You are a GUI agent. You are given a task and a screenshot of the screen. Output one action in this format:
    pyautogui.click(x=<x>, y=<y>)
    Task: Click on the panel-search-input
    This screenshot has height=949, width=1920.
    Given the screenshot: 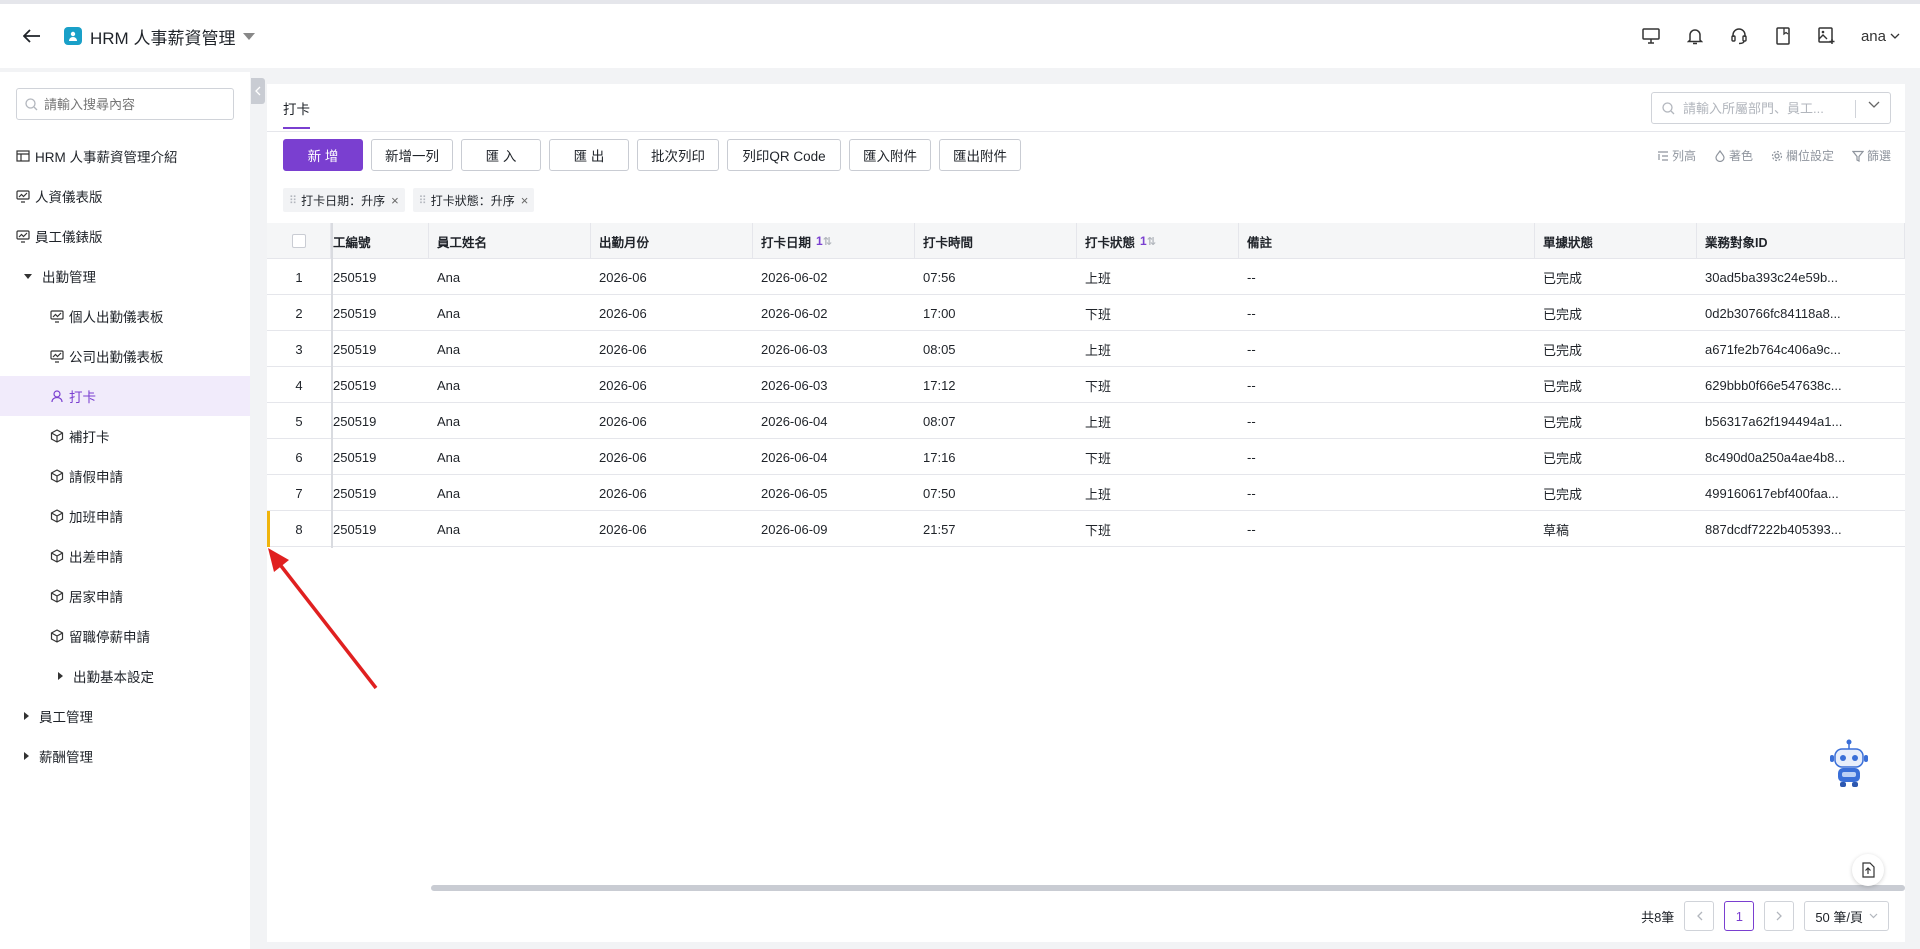 What is the action you would take?
    pyautogui.click(x=1765, y=108)
    